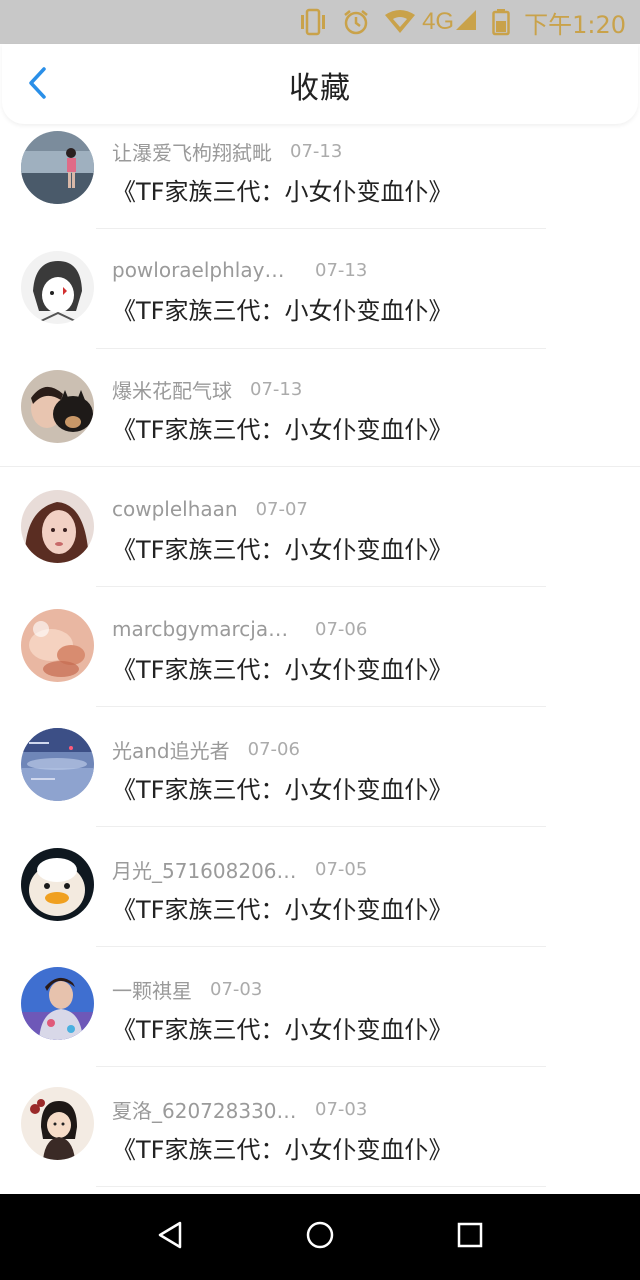  What do you see at coordinates (281, 509) in the screenshot?
I see `favorite-date: 07-07` at bounding box center [281, 509].